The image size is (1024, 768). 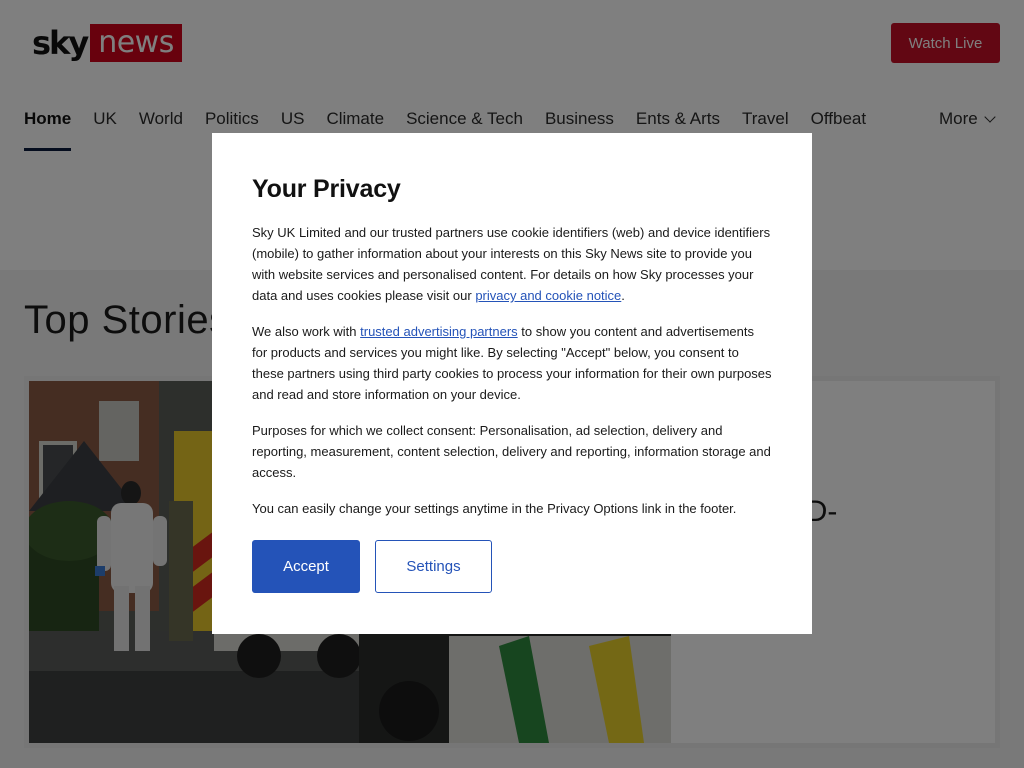 What do you see at coordinates (623, 295) in the screenshot?
I see `privacy-text: .` at bounding box center [623, 295].